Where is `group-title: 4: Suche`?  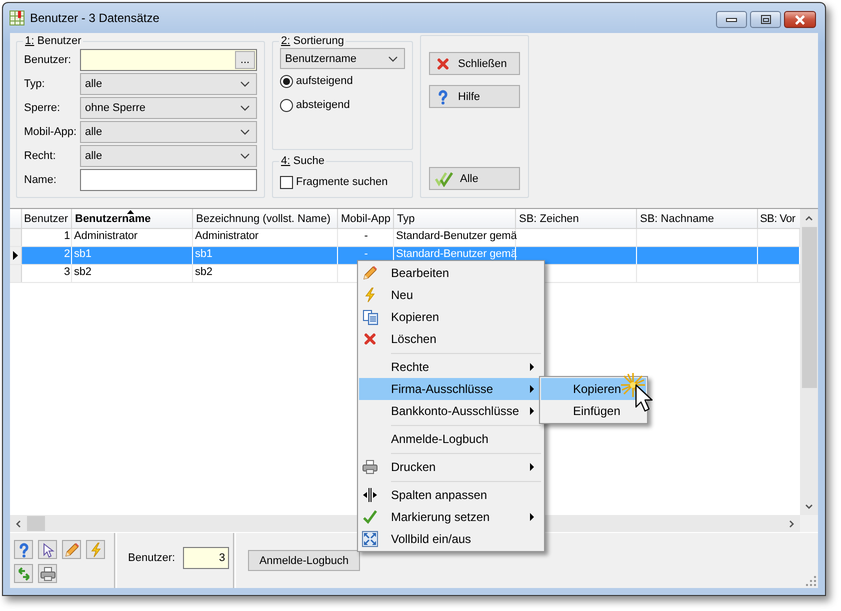
group-title: 4: Suche is located at coordinates (302, 161).